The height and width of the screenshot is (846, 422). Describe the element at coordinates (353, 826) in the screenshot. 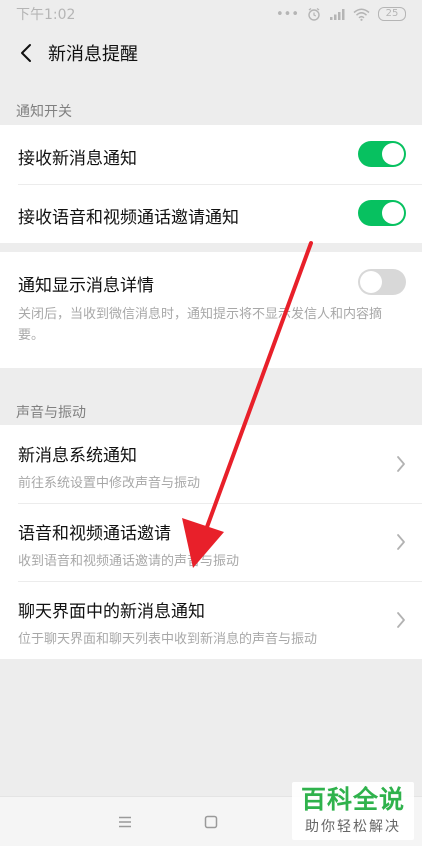

I see `watermark-sub-text: 助你轻松解决` at that location.